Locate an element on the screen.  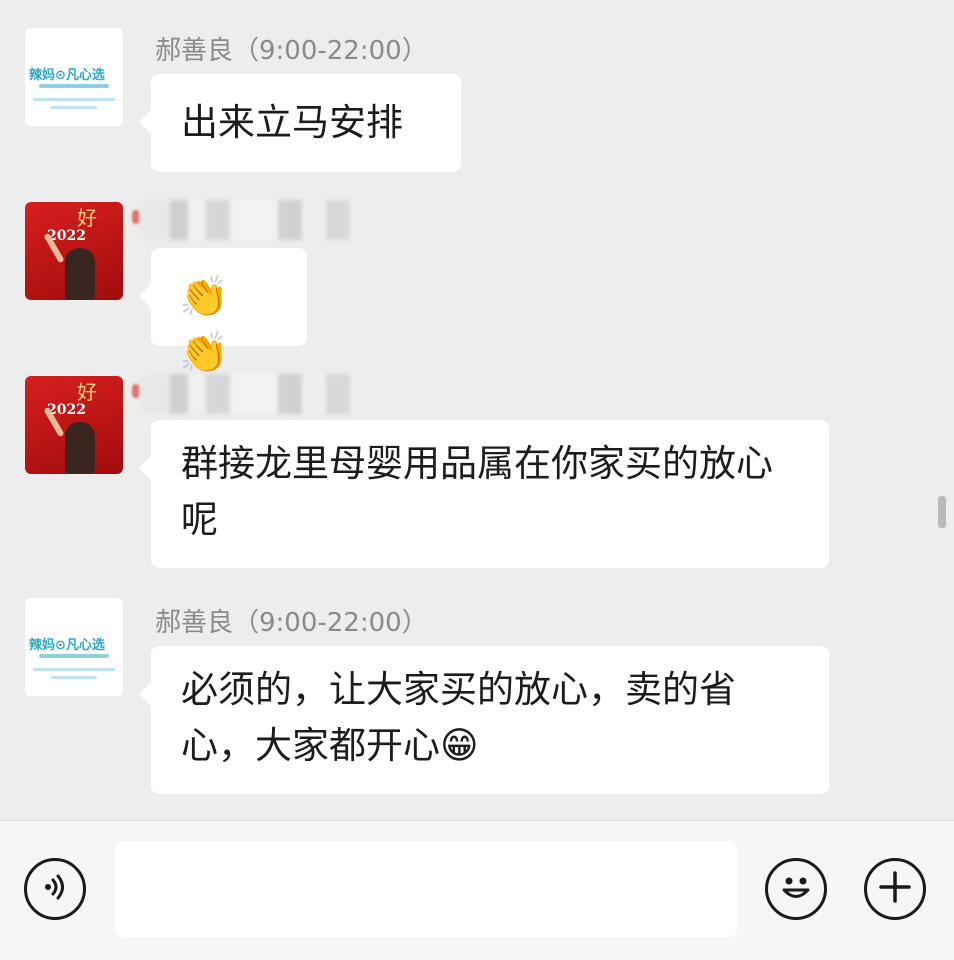
message-bubble: 群接龙里母婴用品属在你家买的放心呢 is located at coordinates (484, 494).